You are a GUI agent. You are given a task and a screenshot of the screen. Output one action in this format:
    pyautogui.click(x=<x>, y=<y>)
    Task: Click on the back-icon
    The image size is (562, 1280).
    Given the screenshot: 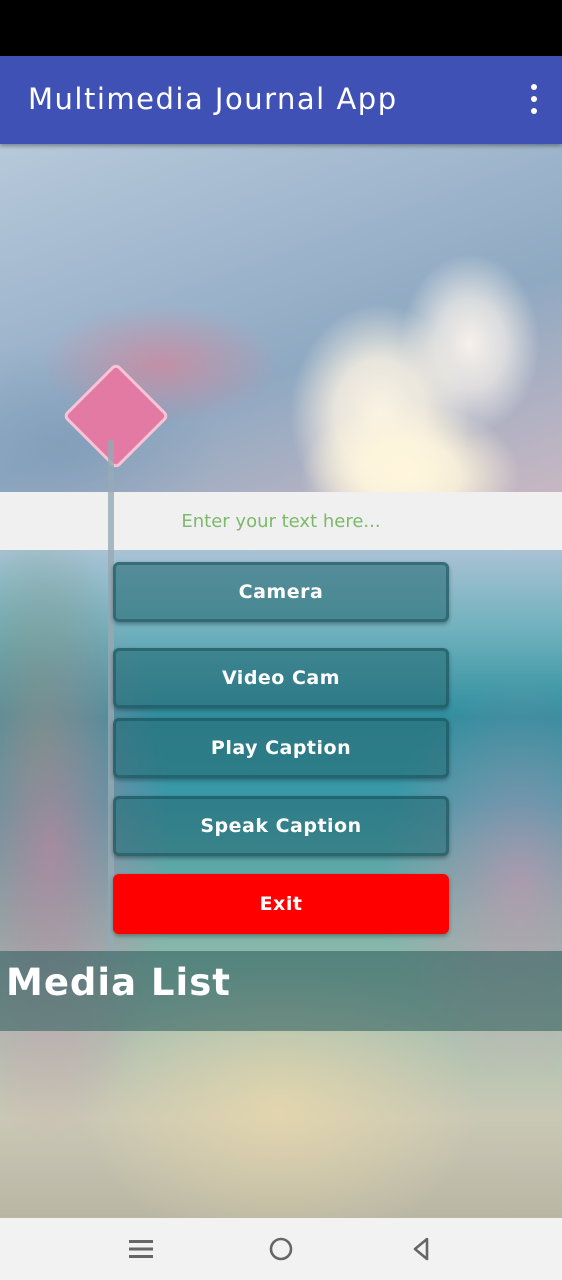 What is the action you would take?
    pyautogui.click(x=421, y=1249)
    